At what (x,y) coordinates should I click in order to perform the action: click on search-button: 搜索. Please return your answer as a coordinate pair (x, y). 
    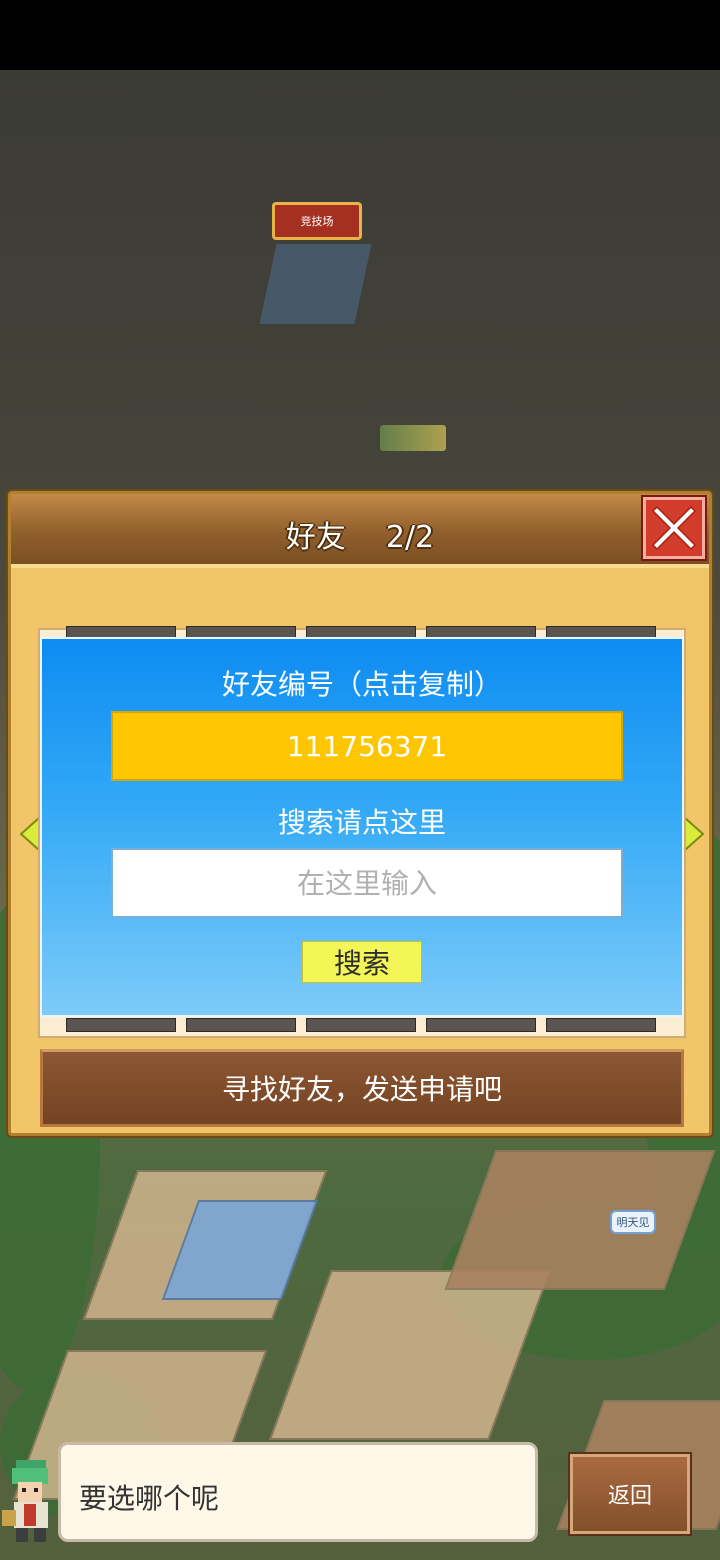
    Looking at the image, I should click on (362, 962).